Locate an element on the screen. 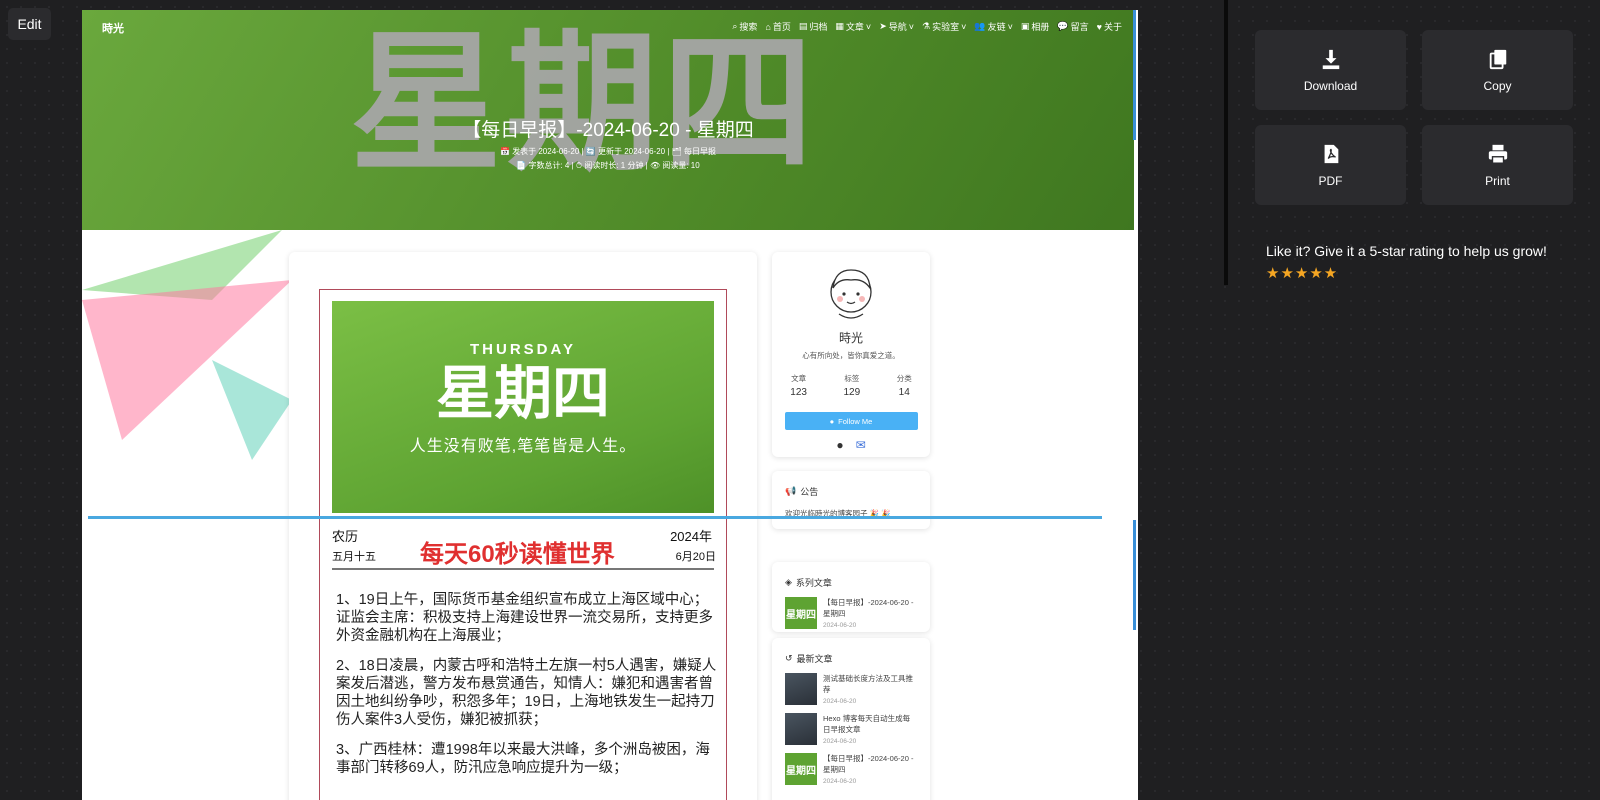 The width and height of the screenshot is (1600, 800). stat-value: 14 is located at coordinates (904, 392).